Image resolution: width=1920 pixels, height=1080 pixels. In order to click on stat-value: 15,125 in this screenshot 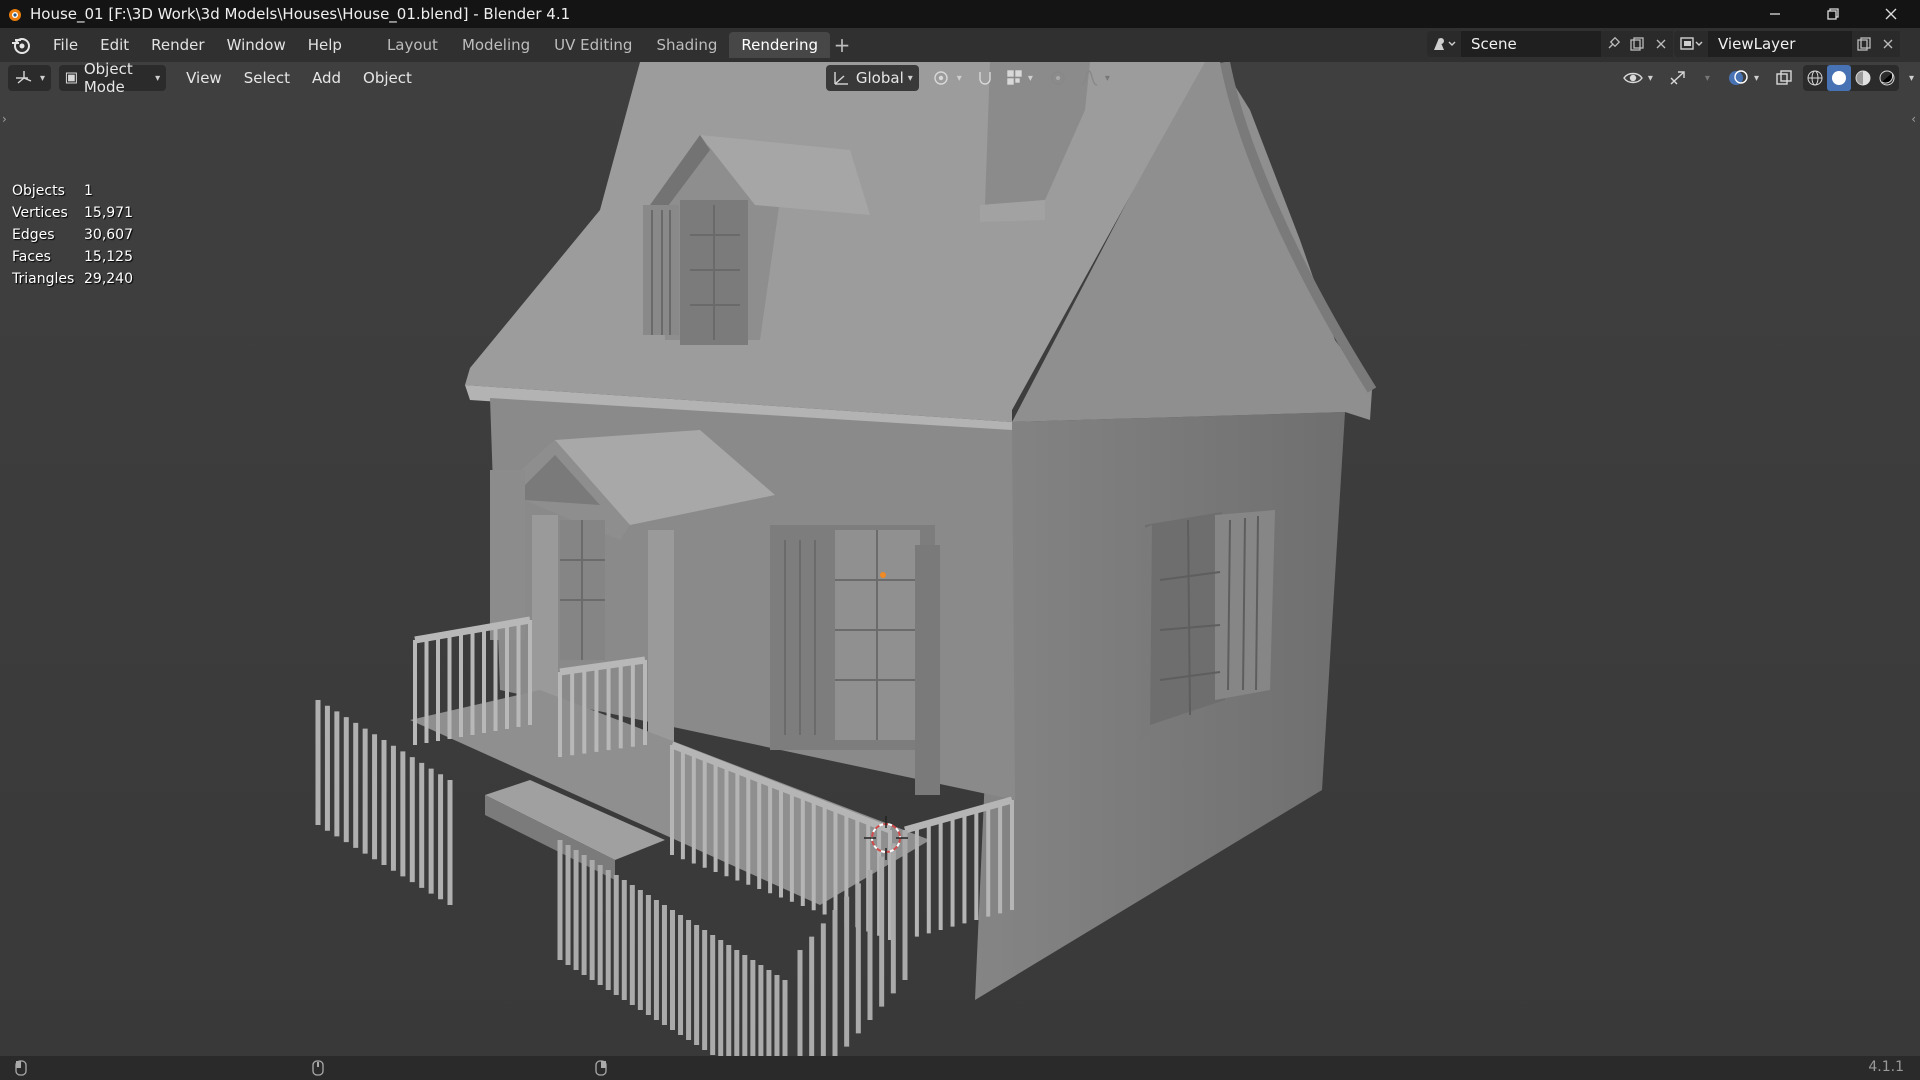, I will do `click(108, 257)`.